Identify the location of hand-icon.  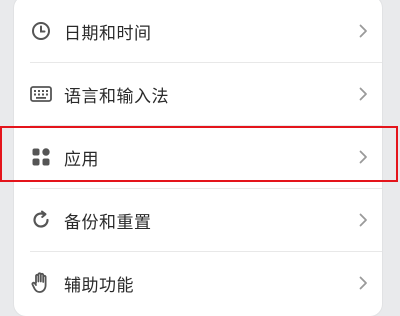
(41, 283).